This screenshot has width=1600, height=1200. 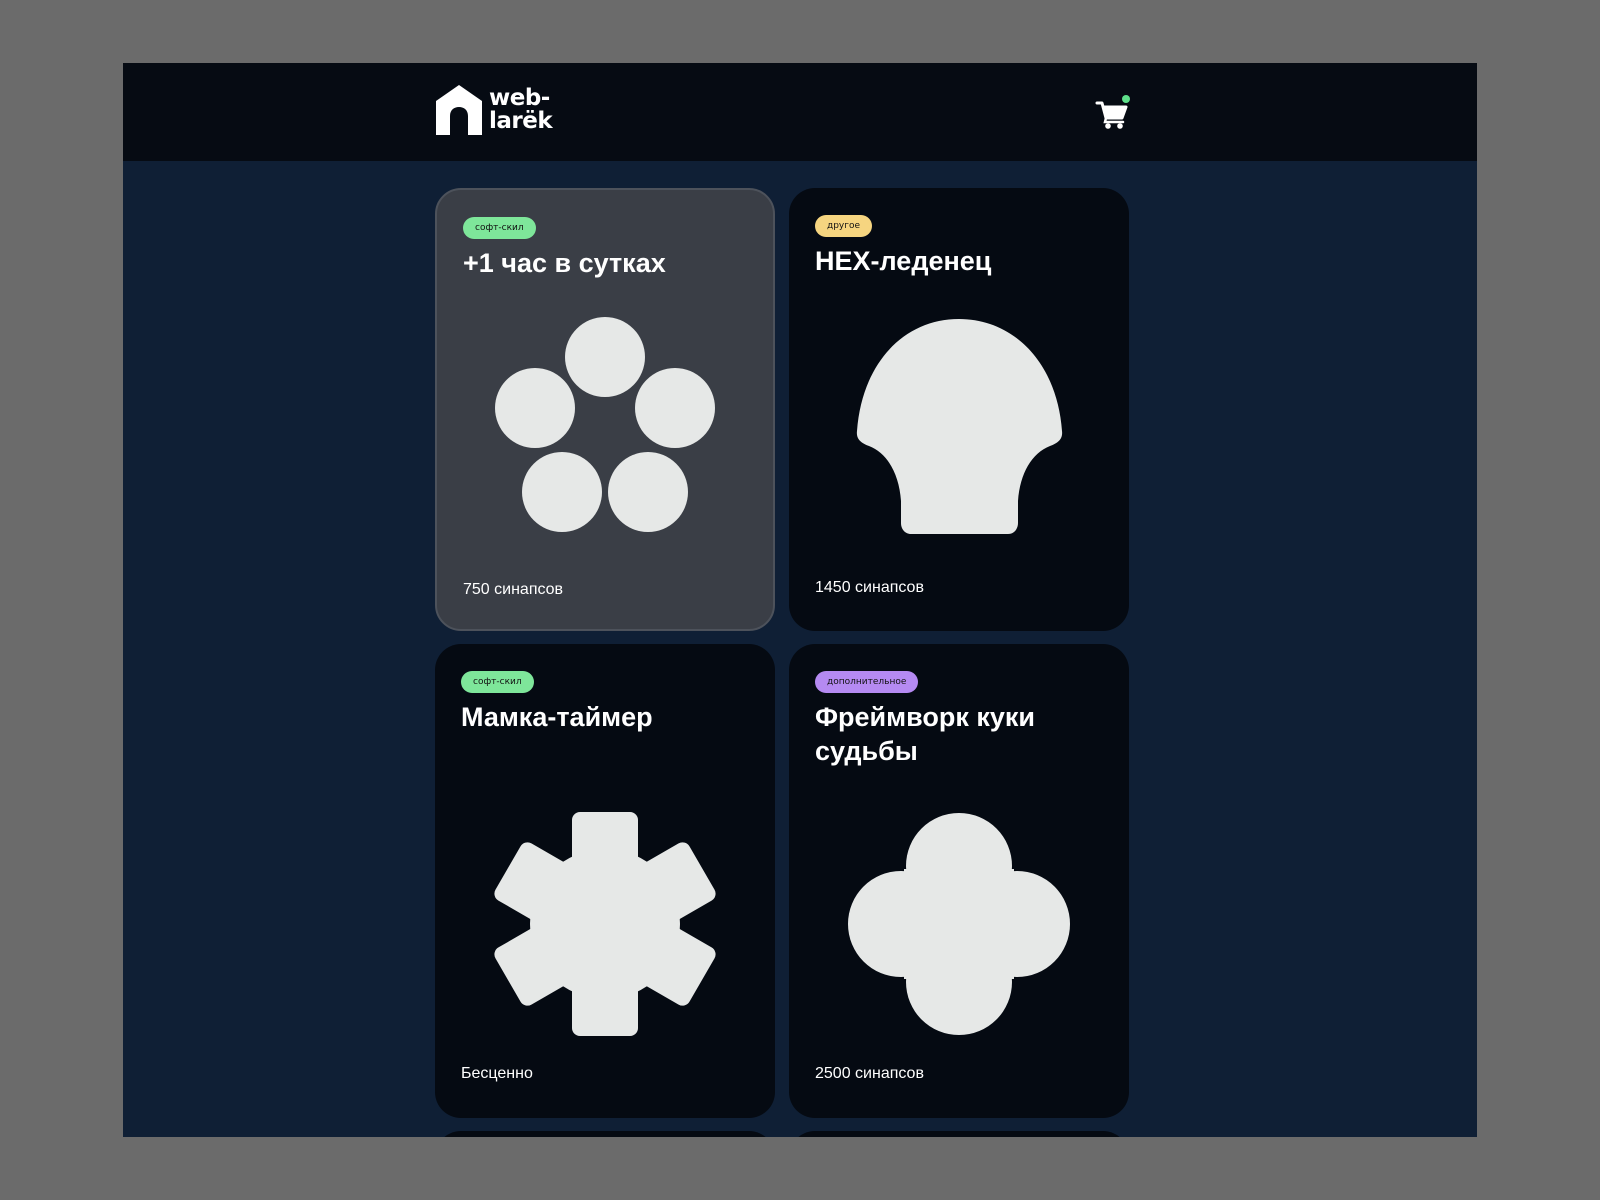 What do you see at coordinates (564, 263) in the screenshot?
I see `card-title: +1 час в сутках` at bounding box center [564, 263].